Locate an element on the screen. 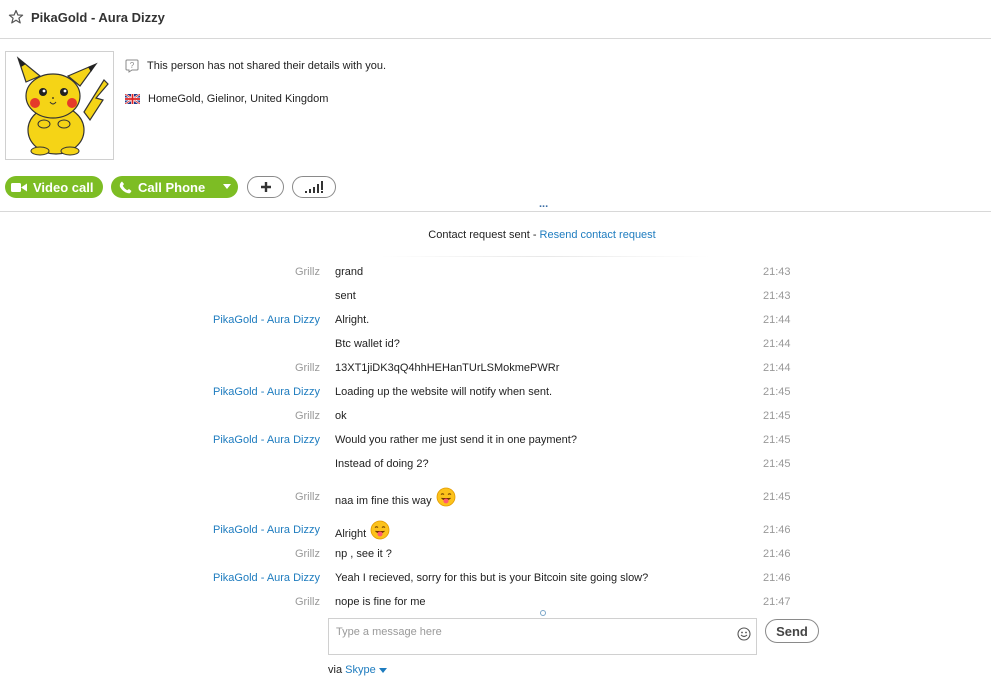  emoticon-picker-icon is located at coordinates (744, 634).